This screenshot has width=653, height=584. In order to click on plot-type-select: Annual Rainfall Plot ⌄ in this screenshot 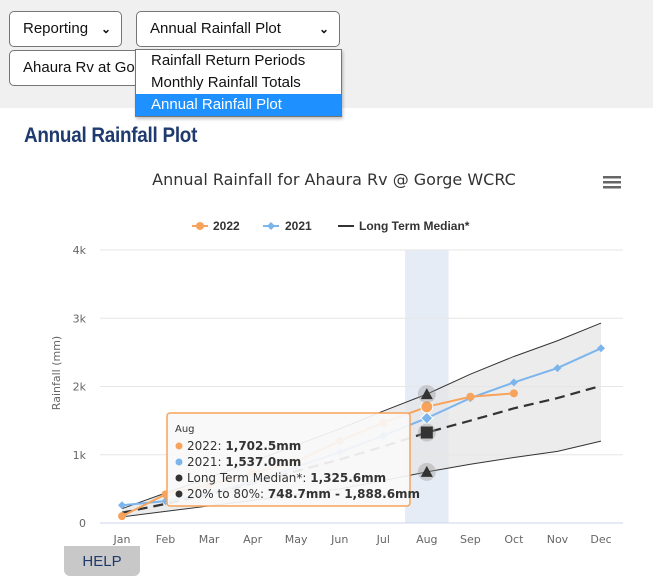, I will do `click(238, 29)`.